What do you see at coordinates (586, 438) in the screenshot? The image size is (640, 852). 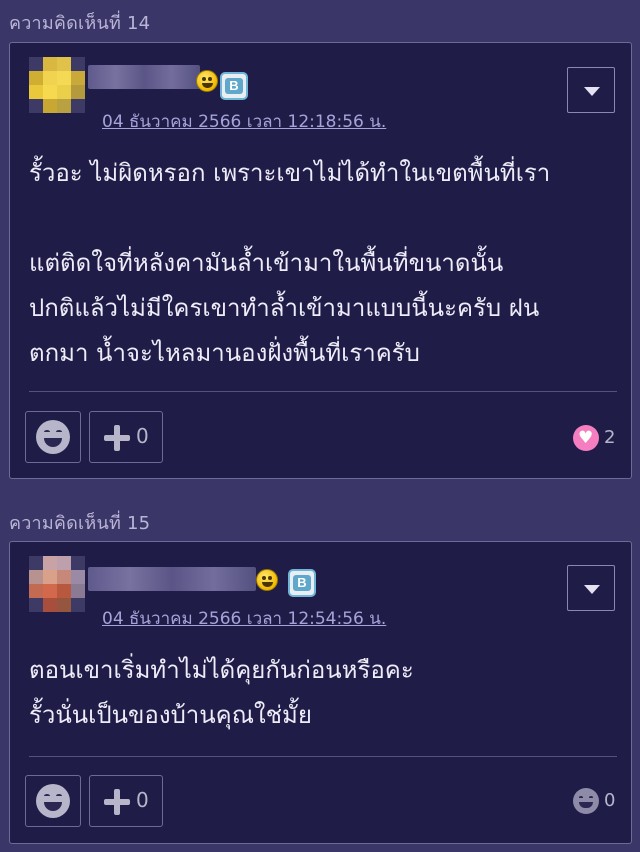 I see `heart-bubble-icon` at bounding box center [586, 438].